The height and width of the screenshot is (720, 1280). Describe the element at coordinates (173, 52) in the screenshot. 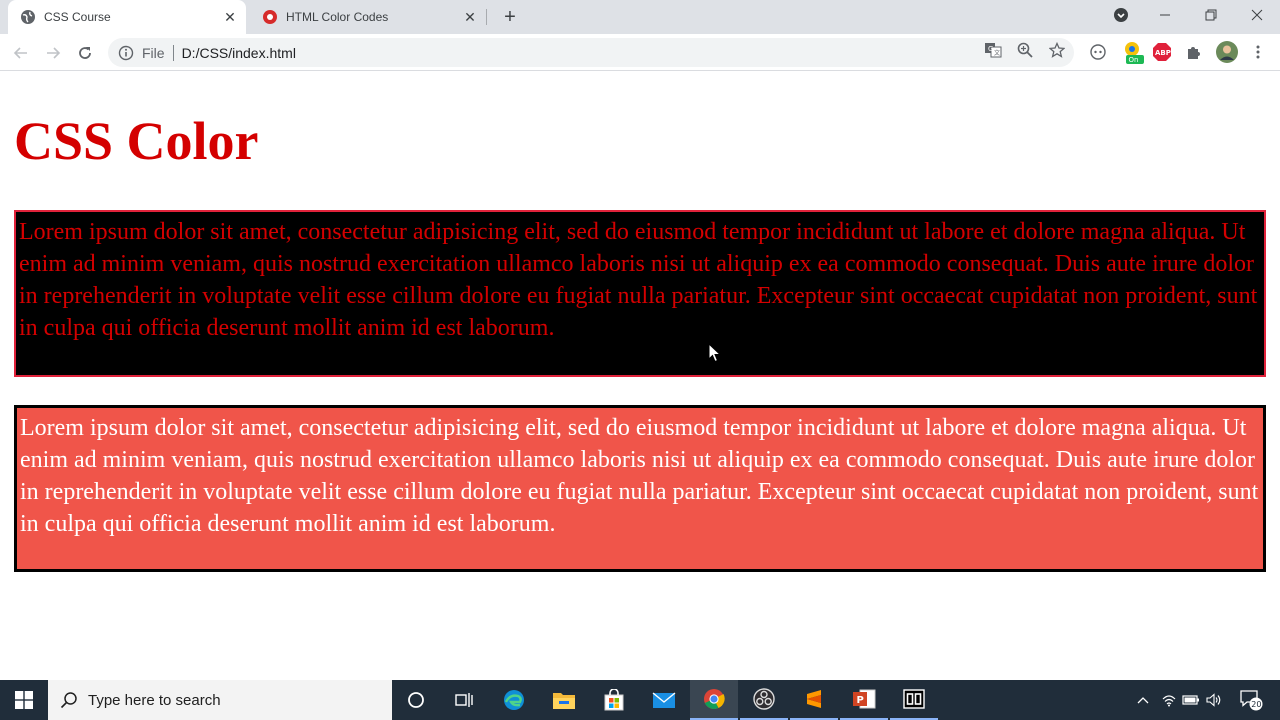

I see `address-divider` at that location.